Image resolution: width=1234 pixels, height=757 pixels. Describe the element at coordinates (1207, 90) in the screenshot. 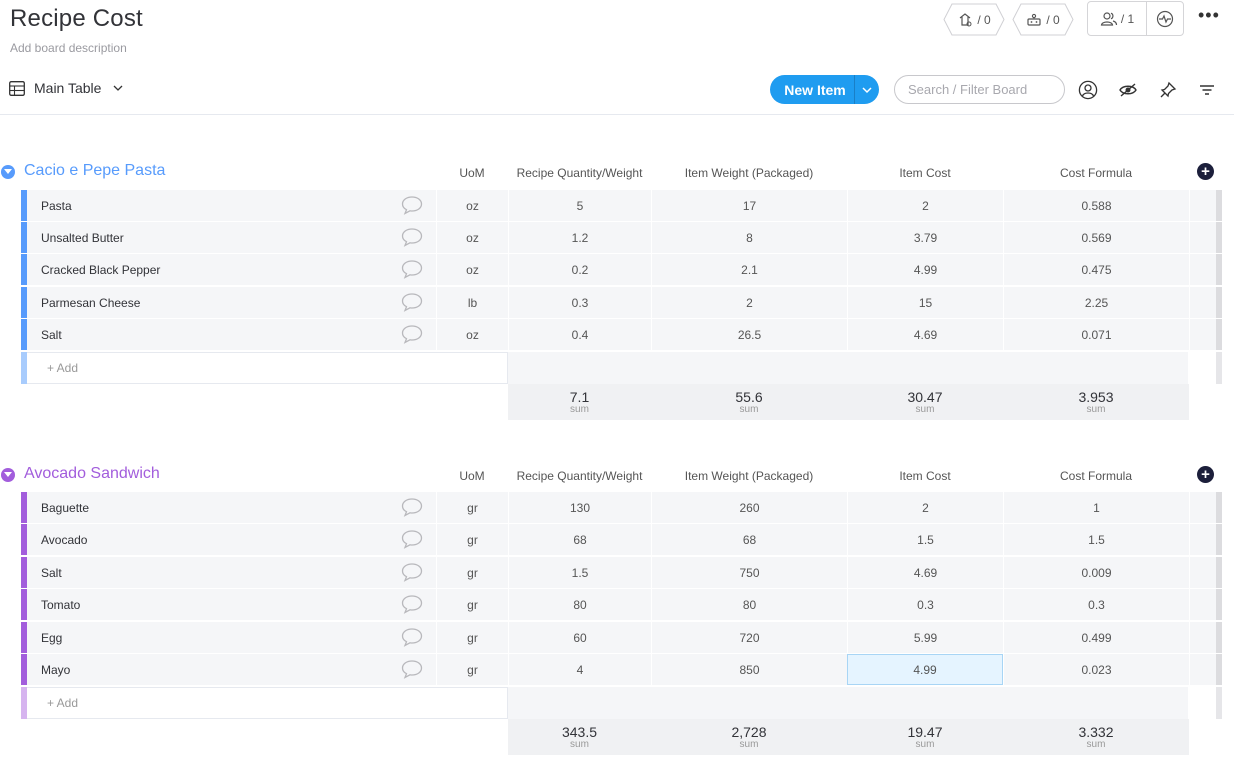

I see `filter-button` at that location.